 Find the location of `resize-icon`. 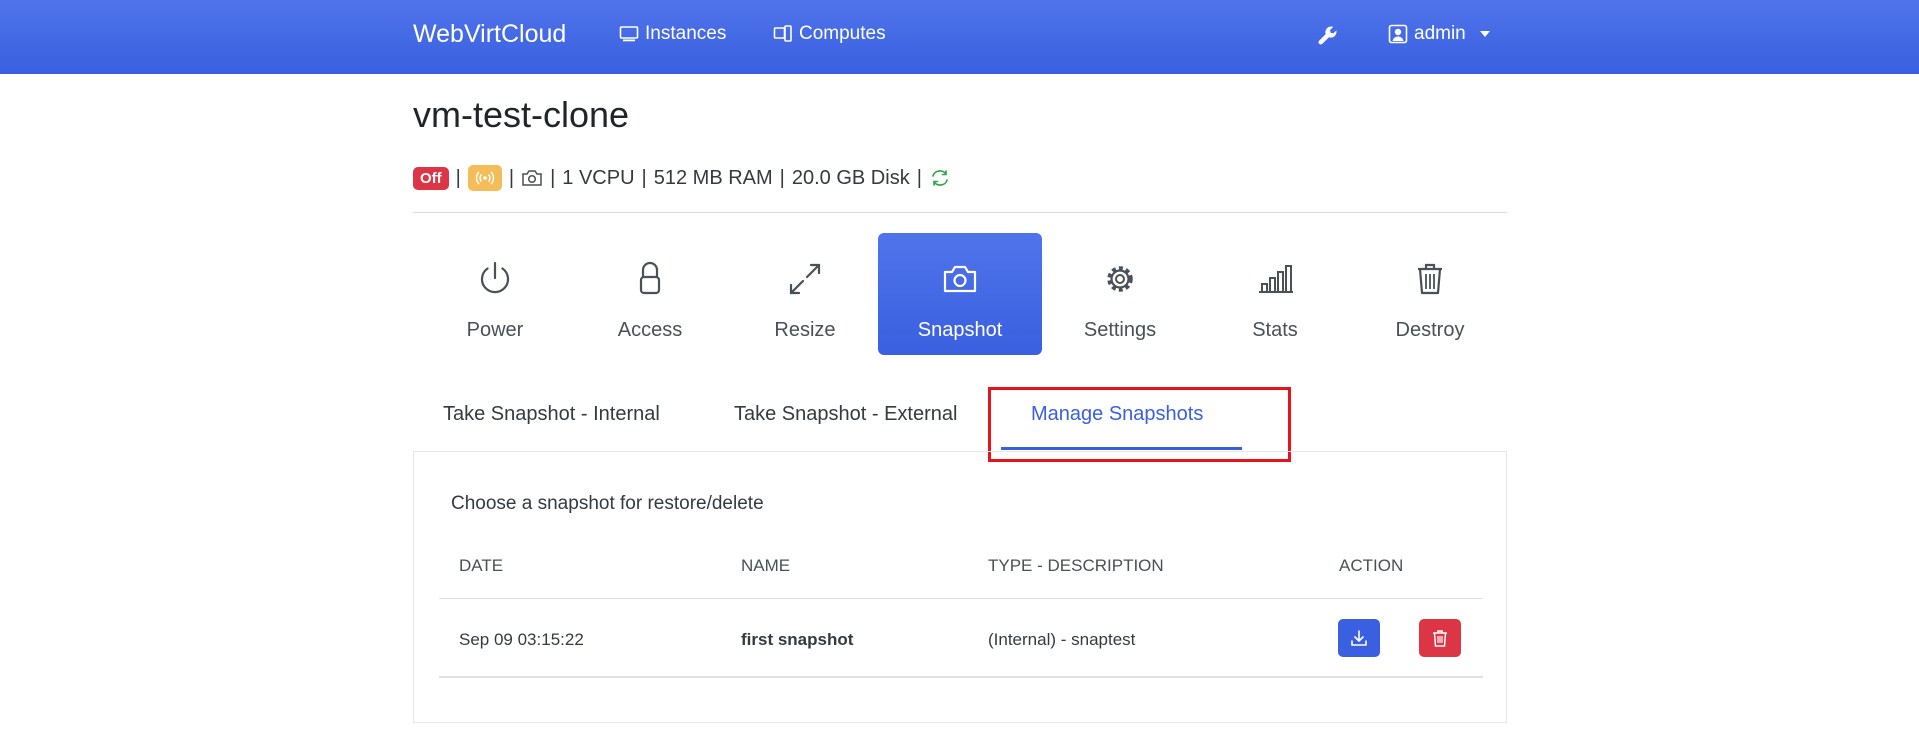

resize-icon is located at coordinates (805, 279).